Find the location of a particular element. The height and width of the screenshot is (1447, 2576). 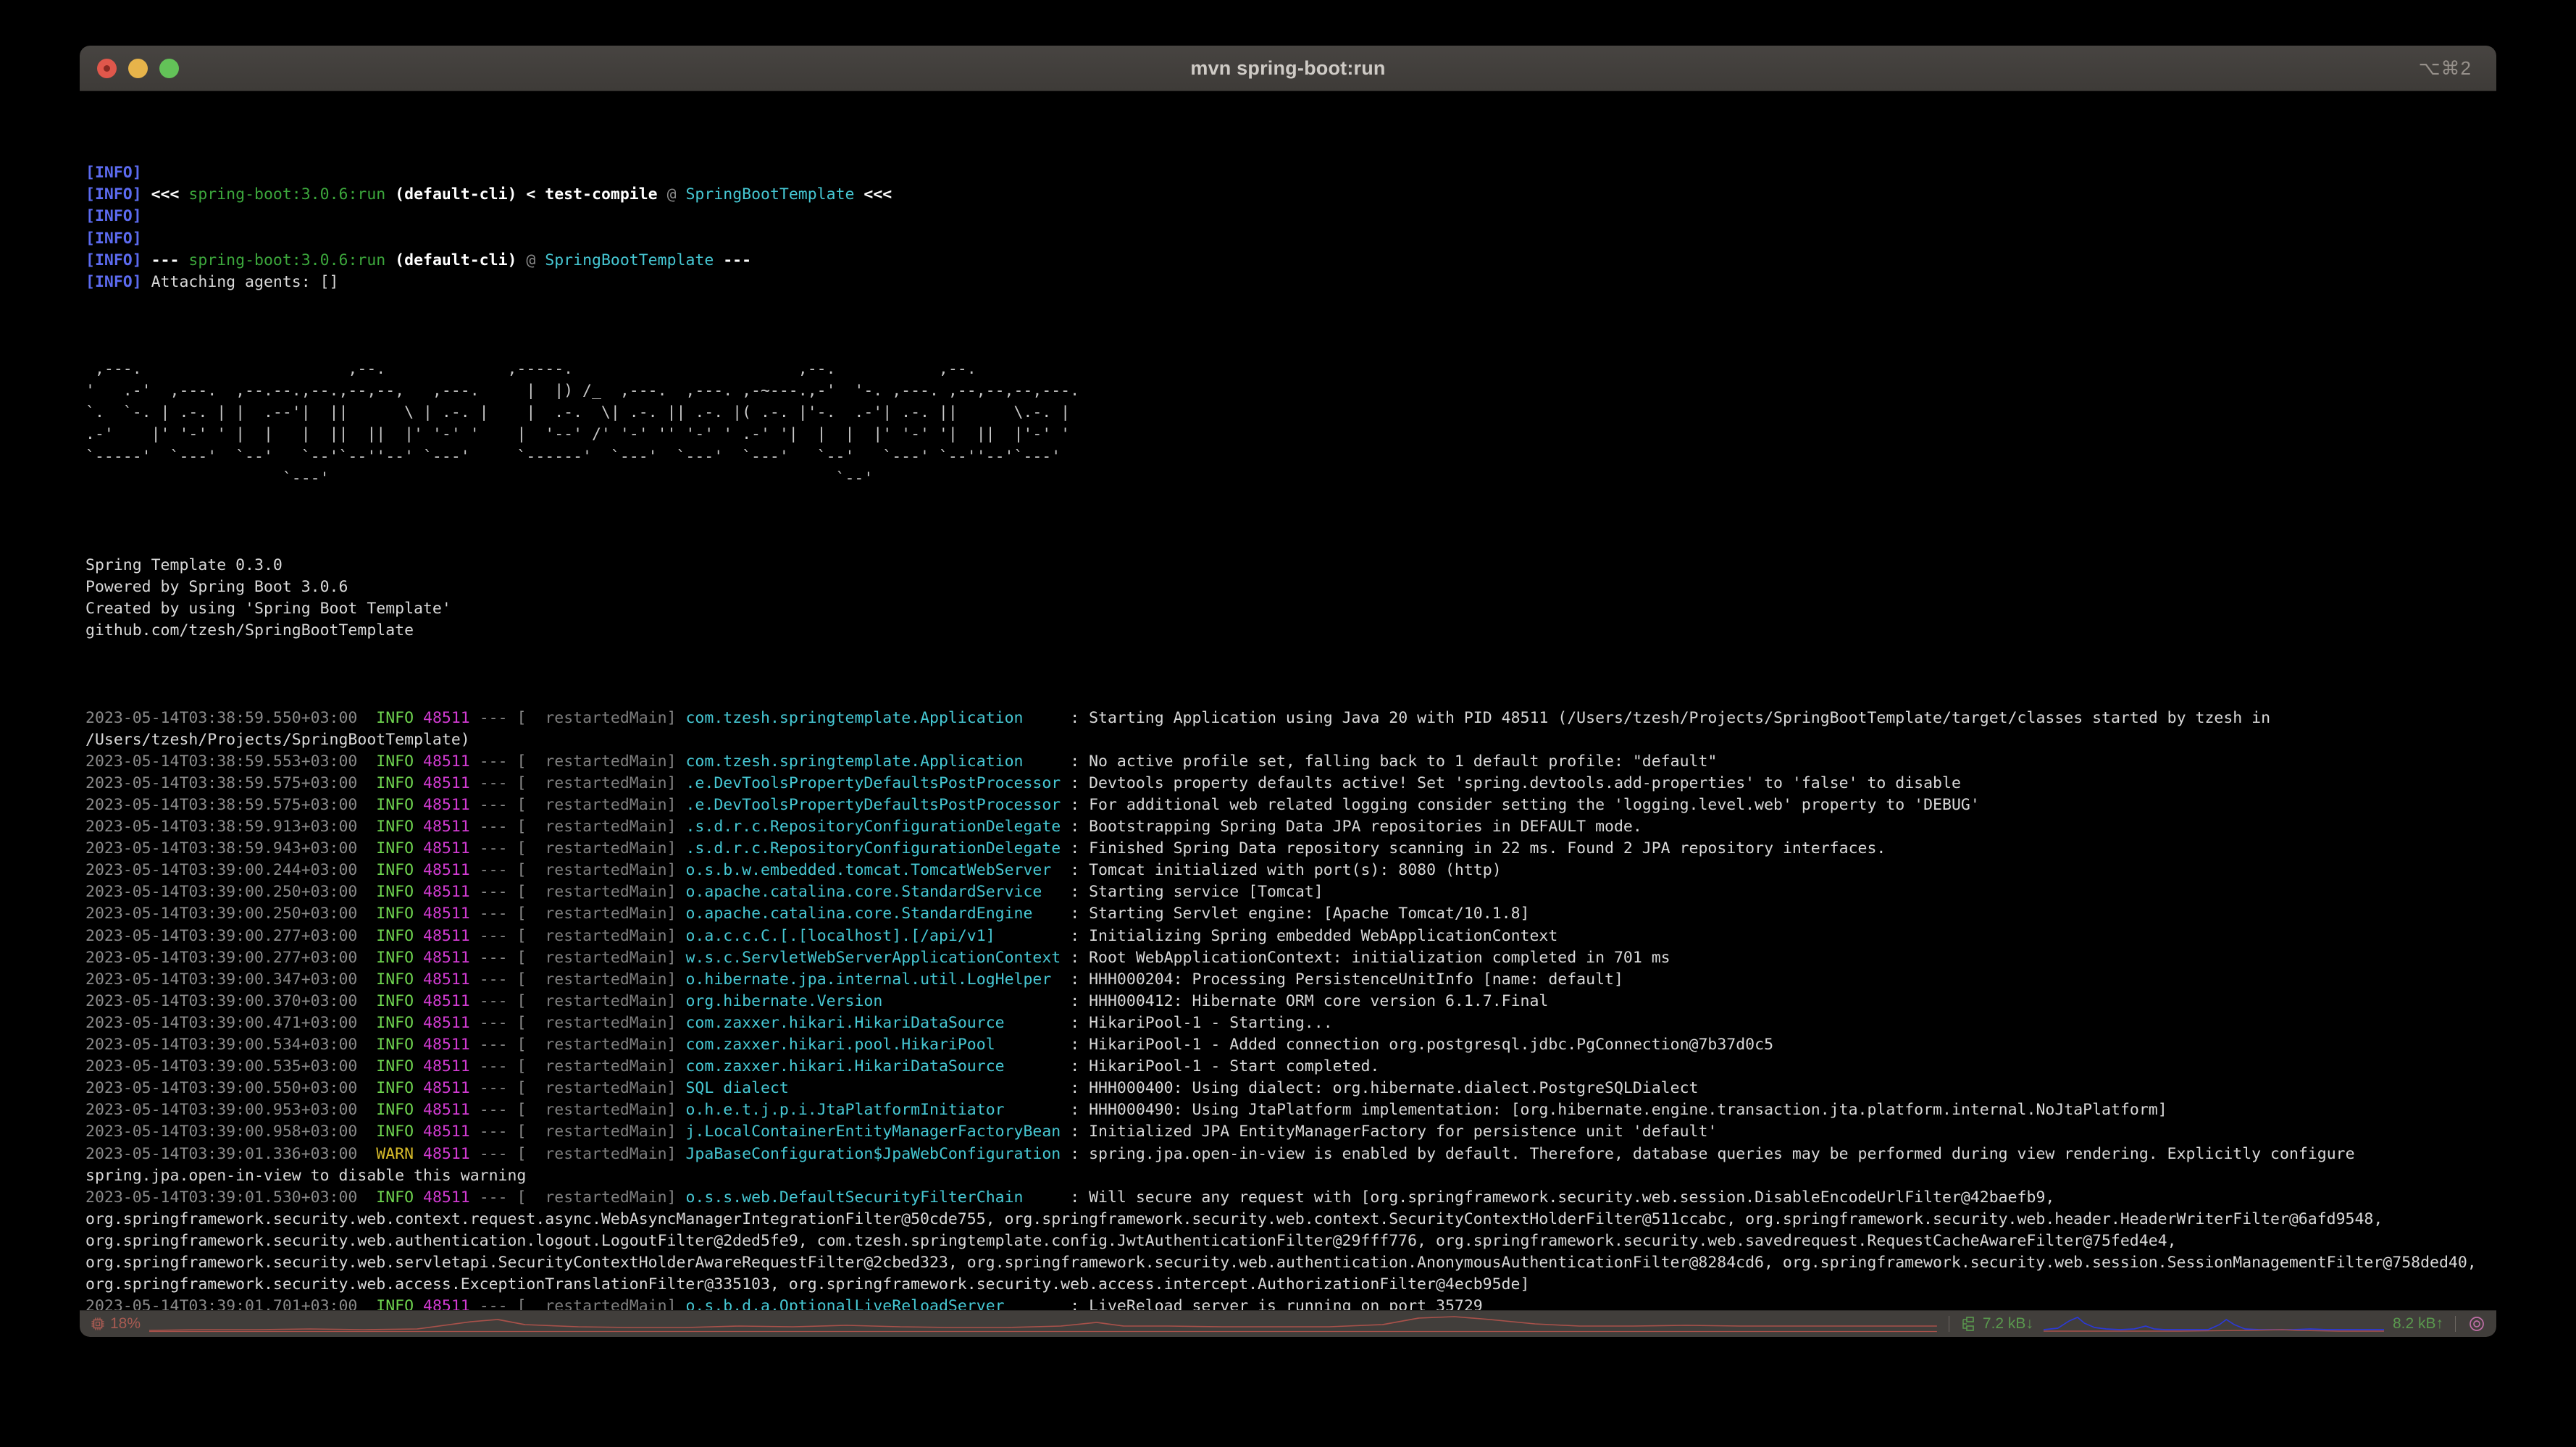

app-info-line: Created by using 'Spring Boot Template' is located at coordinates (268, 609).